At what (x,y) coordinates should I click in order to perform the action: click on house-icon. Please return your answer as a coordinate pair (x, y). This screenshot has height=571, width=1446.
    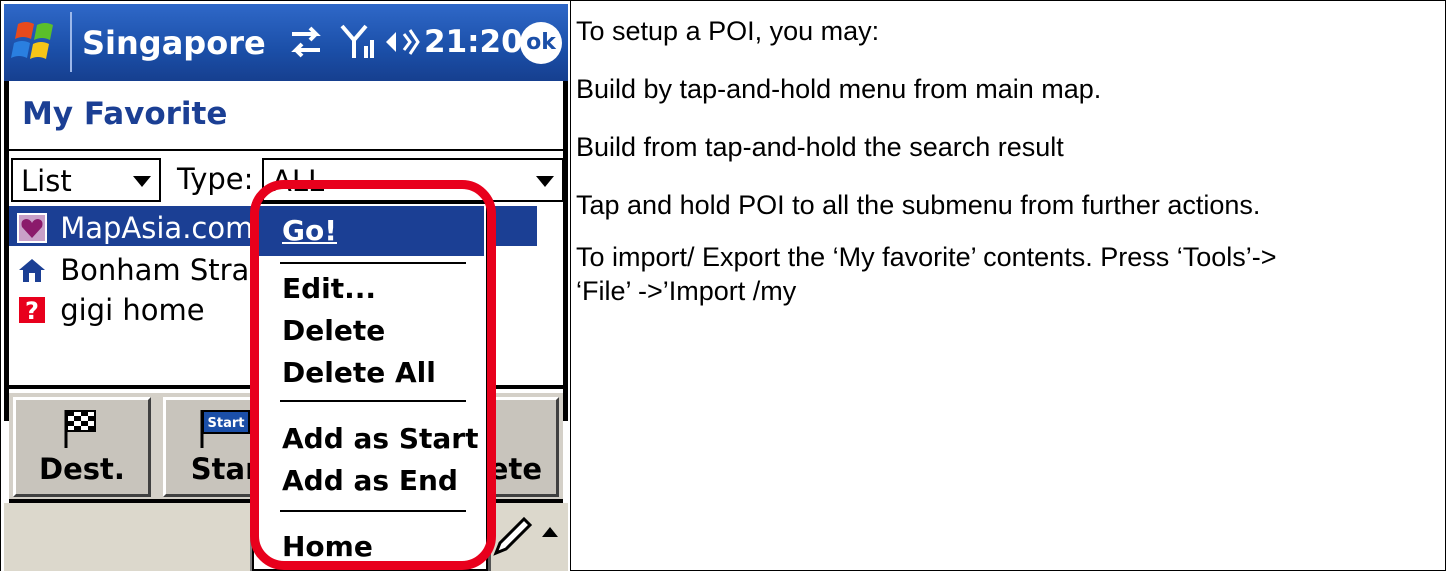
    Looking at the image, I should click on (32, 270).